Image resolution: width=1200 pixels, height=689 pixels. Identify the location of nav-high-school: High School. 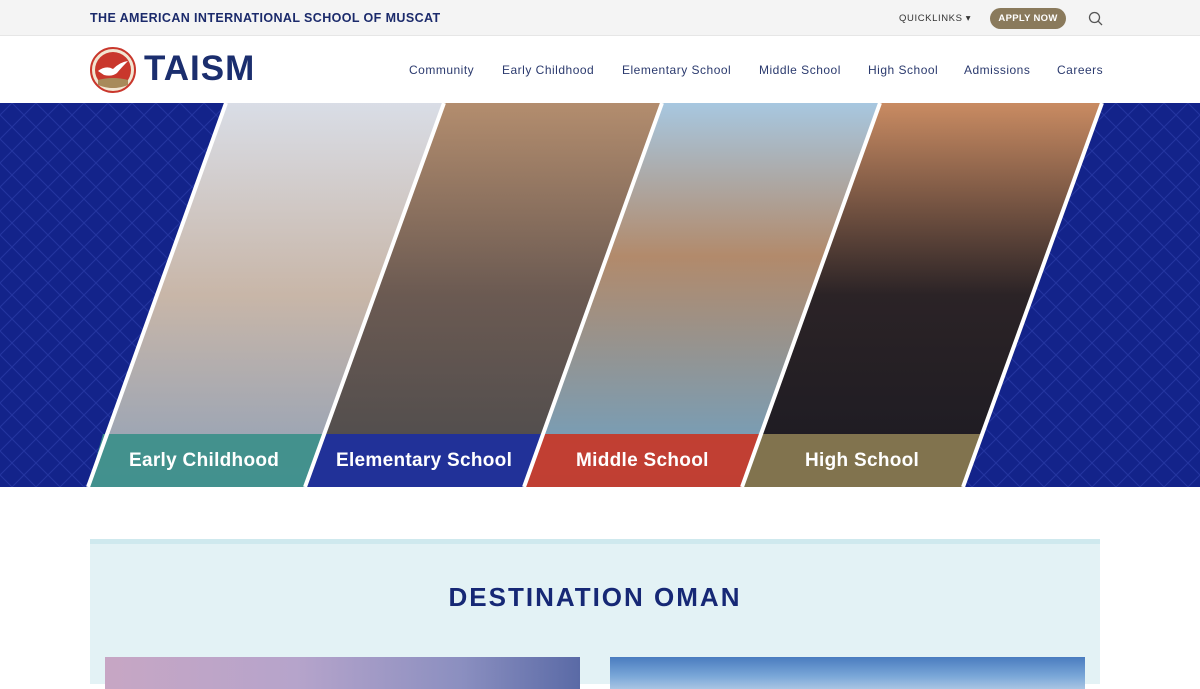
(903, 70).